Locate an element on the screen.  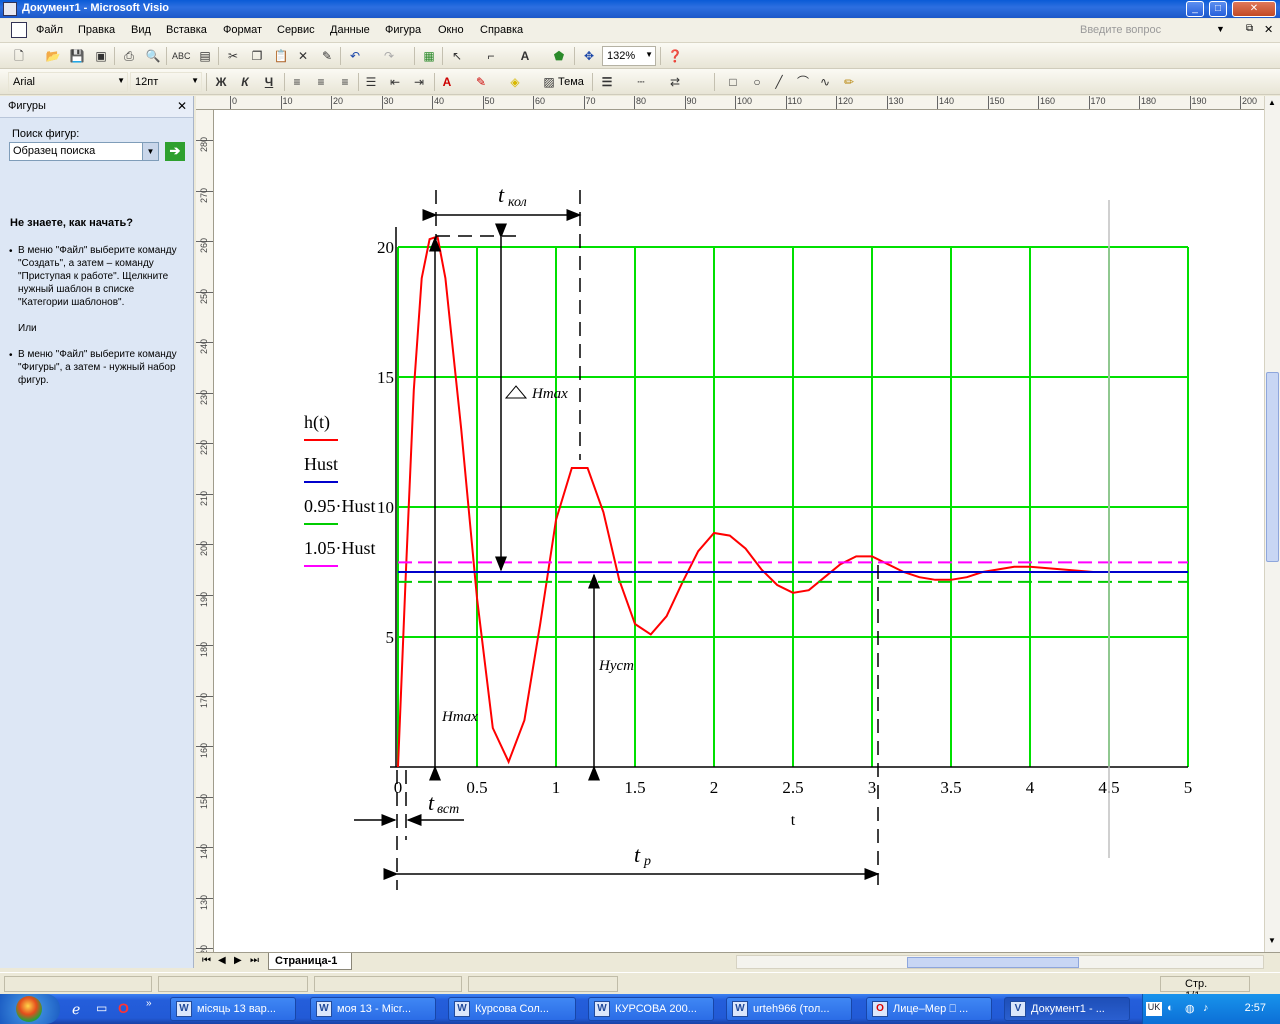
align-right-icon: ≡ is located at coordinates (345, 82).